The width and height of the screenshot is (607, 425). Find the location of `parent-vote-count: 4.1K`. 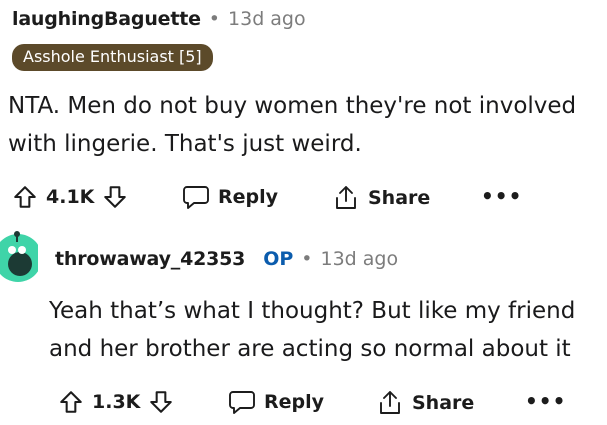

parent-vote-count: 4.1K is located at coordinates (70, 197).